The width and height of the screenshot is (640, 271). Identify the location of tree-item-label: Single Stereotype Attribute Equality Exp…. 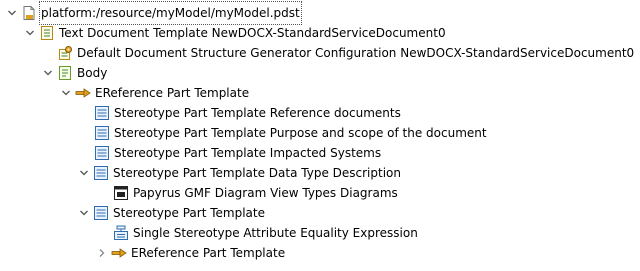
(275, 233).